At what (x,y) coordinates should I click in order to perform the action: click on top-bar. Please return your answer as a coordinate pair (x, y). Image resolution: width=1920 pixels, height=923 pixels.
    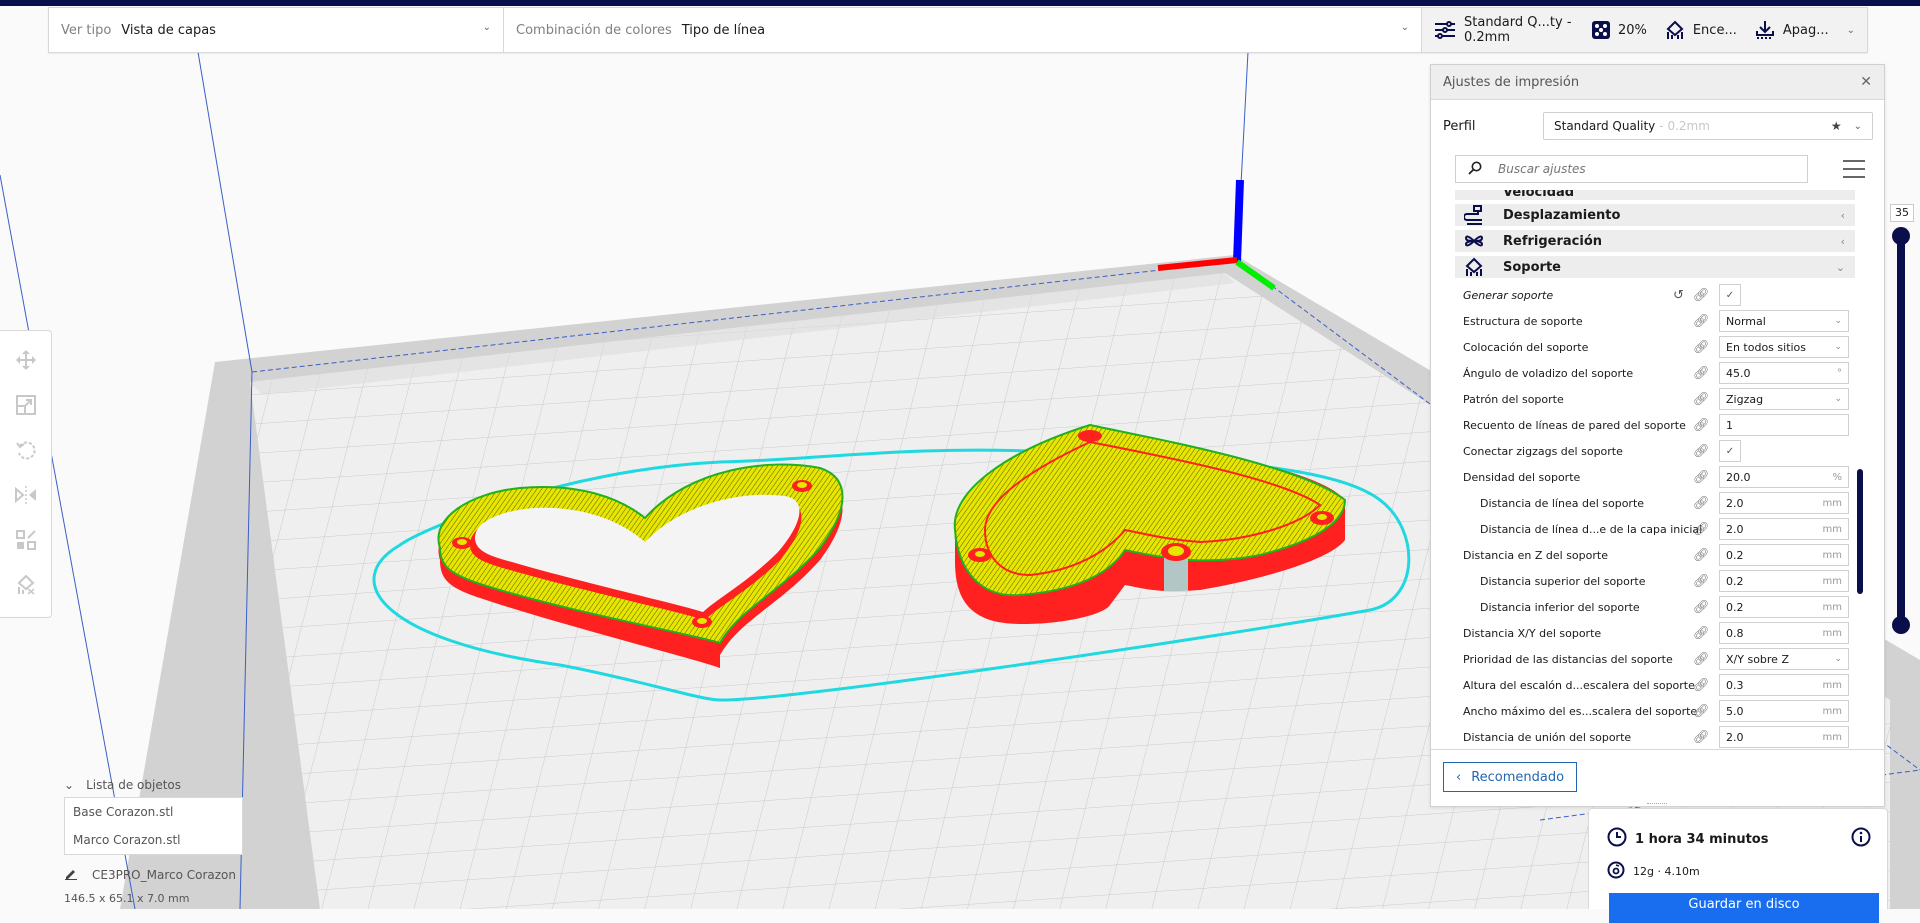
    Looking at the image, I should click on (960, 3).